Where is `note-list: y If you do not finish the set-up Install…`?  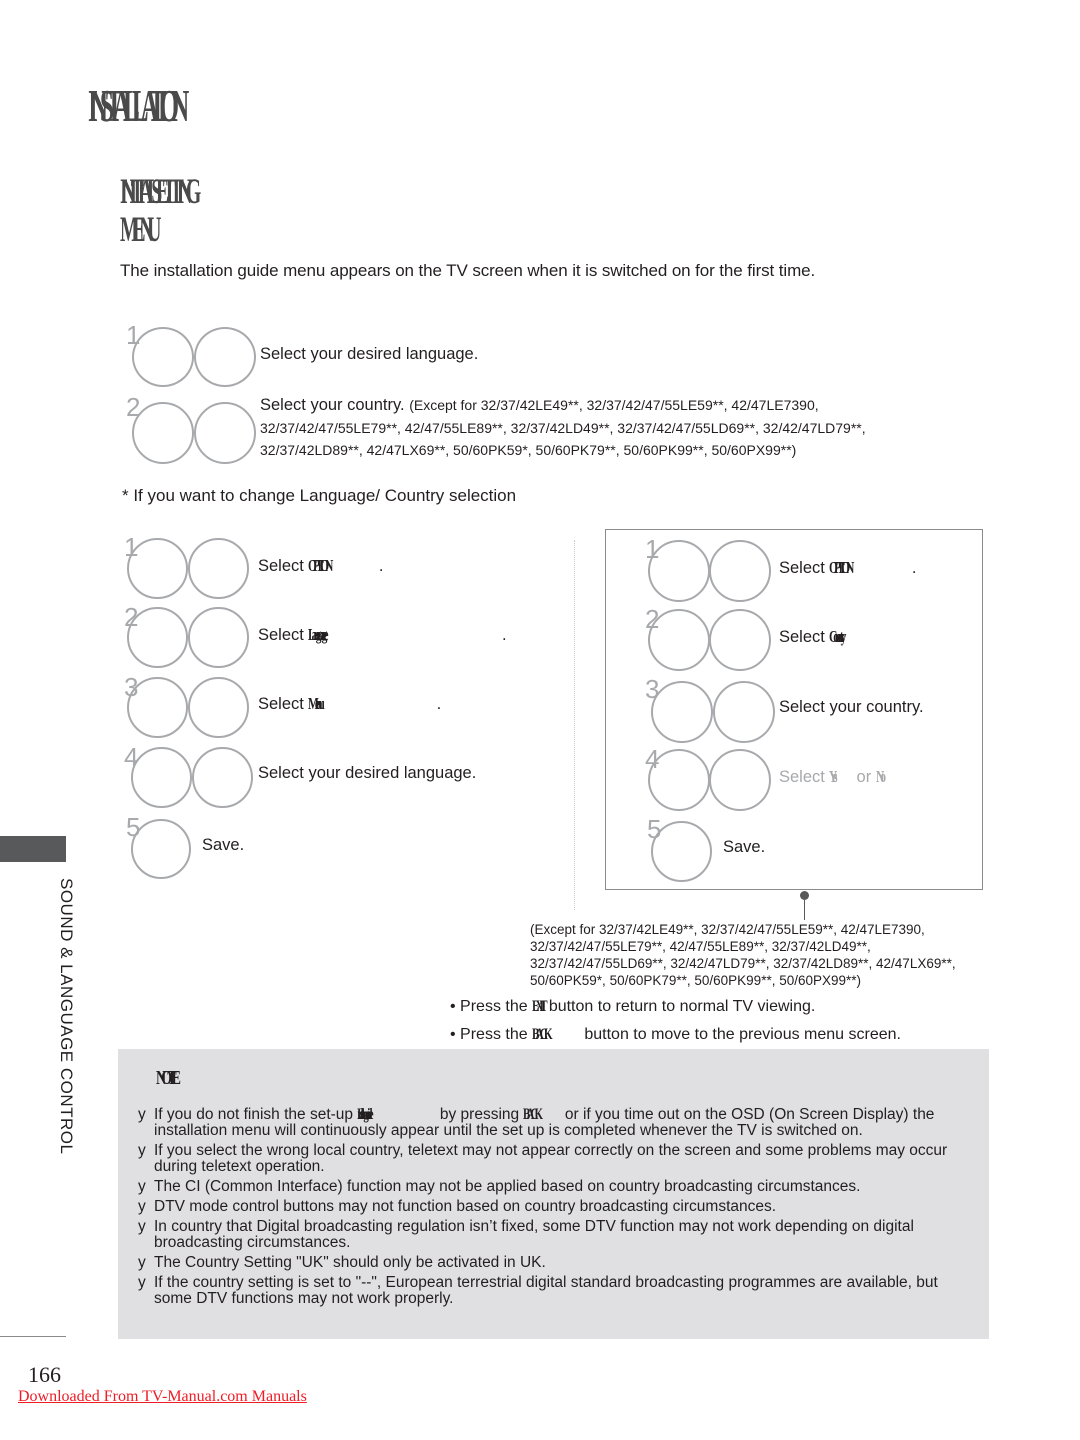
note-list: y If you do not finish the set-up Install… is located at coordinates (558, 1209).